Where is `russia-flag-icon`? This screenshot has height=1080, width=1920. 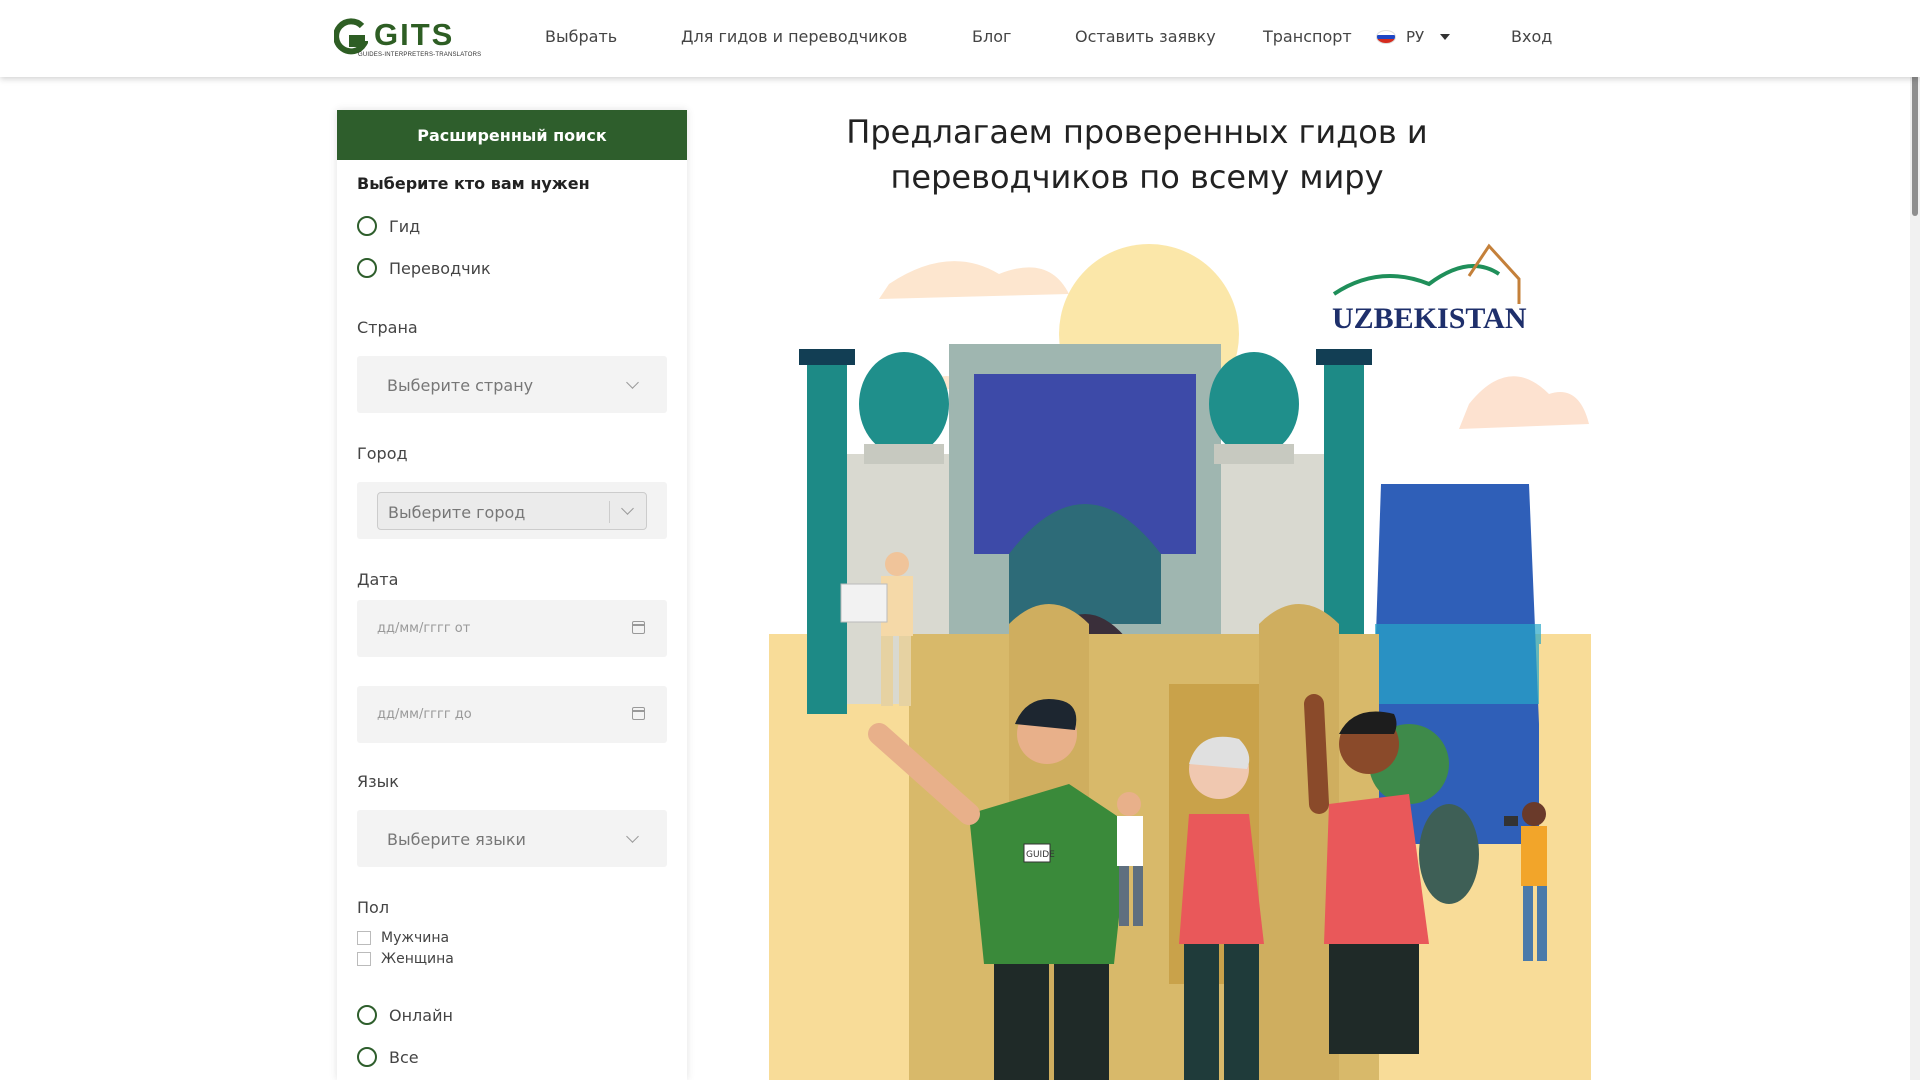
russia-flag-icon is located at coordinates (1386, 37).